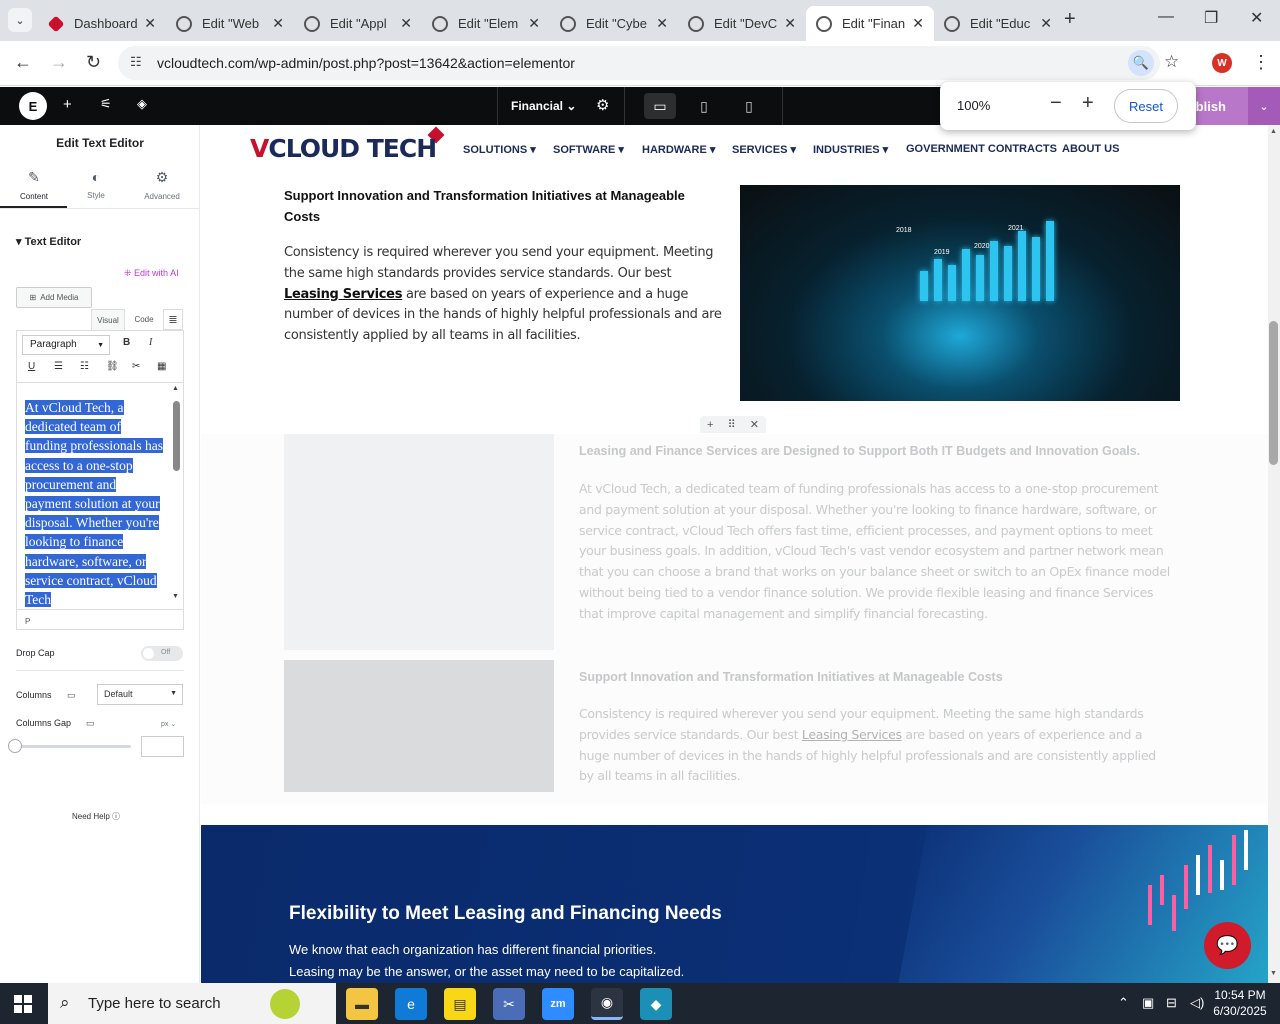  I want to click on tray-chevron-icon: ⌃, so click(1123, 1003).